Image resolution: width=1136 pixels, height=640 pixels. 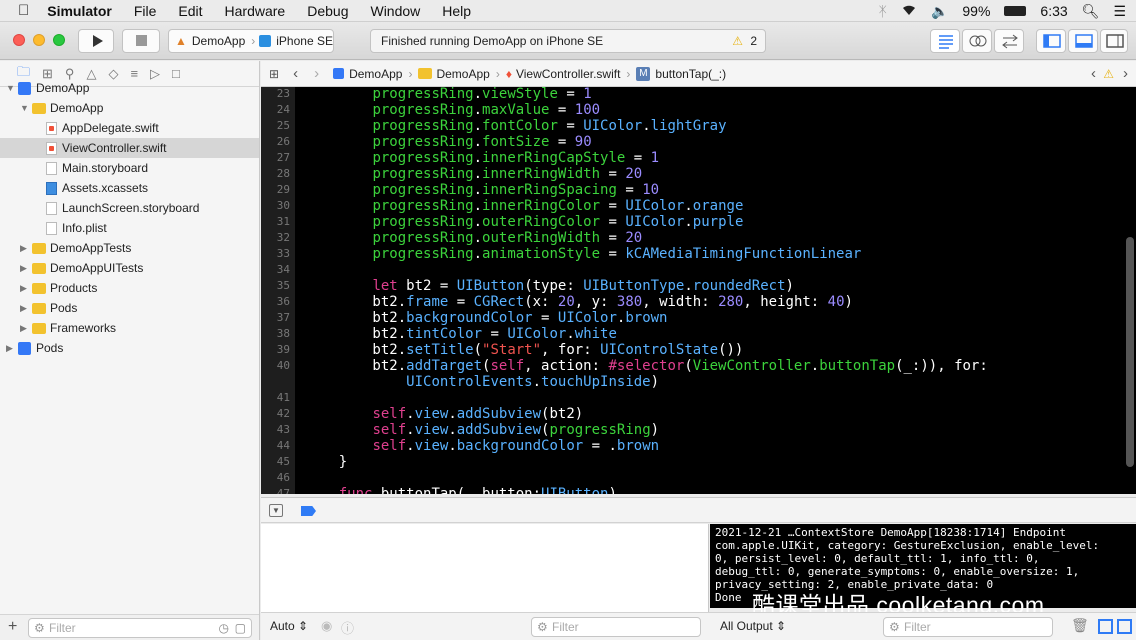 I want to click on warning-count: 2, so click(x=753, y=41).